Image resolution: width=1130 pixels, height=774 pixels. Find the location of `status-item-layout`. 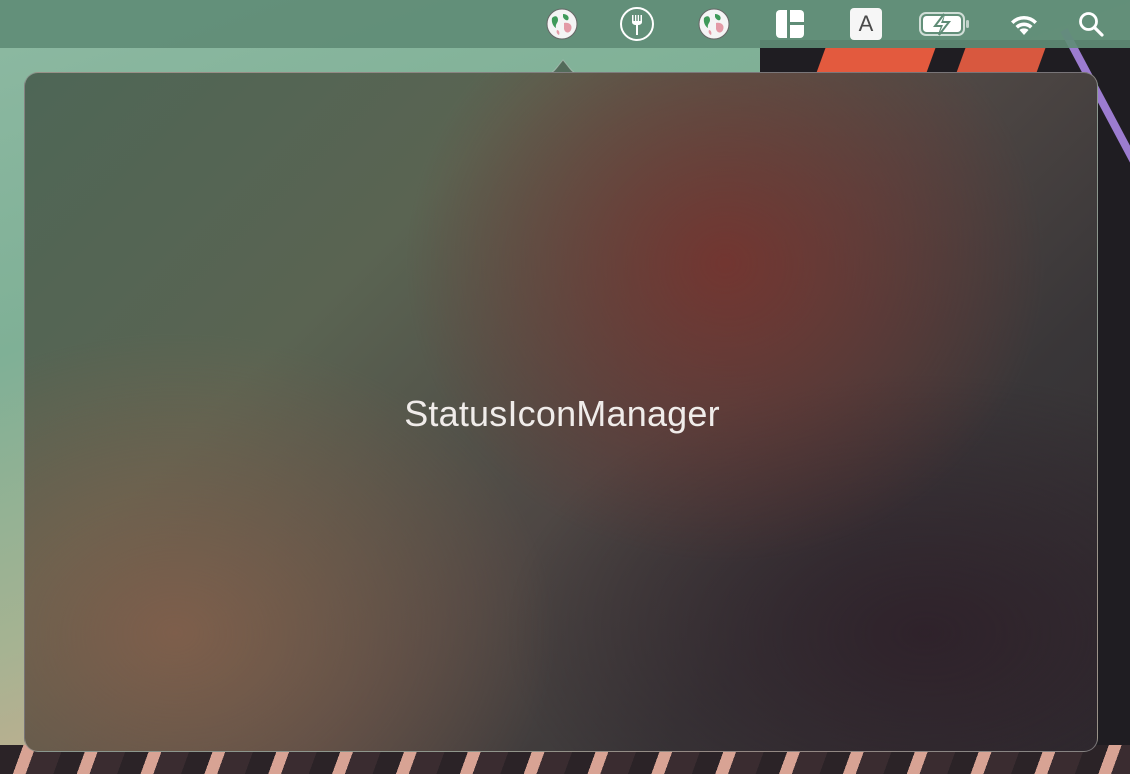

status-item-layout is located at coordinates (790, 24).